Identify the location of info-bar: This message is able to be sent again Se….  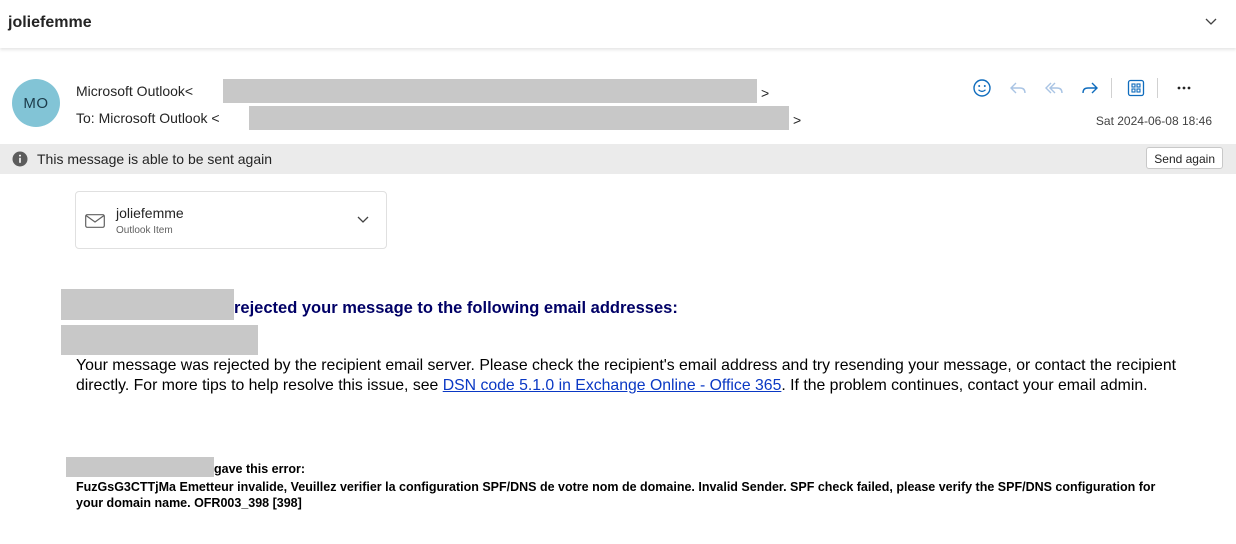
(618, 159).